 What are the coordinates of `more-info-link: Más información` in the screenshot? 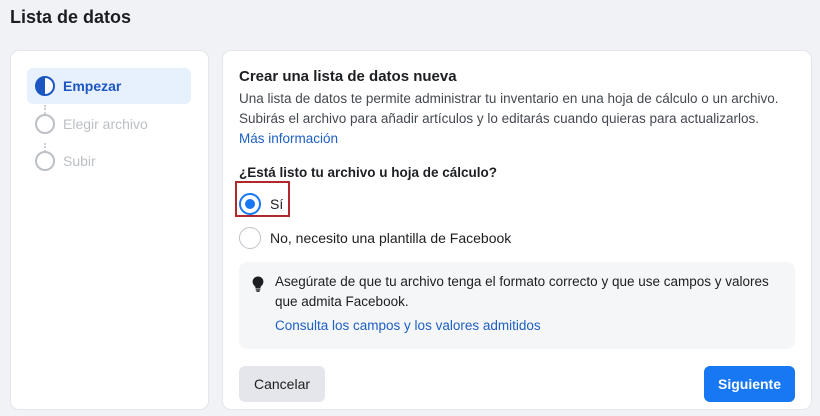 It's located at (288, 138).